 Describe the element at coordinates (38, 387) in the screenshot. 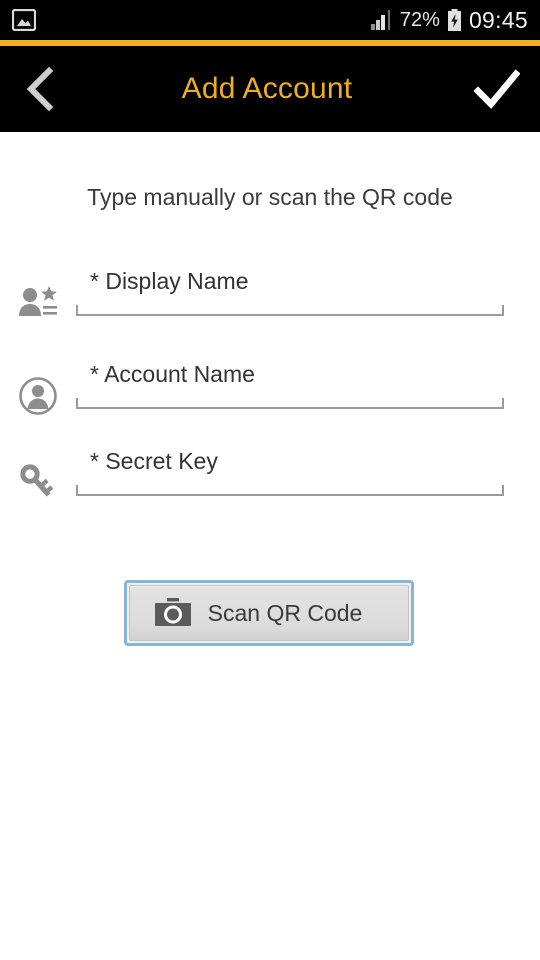

I see `account-circle-icon` at that location.